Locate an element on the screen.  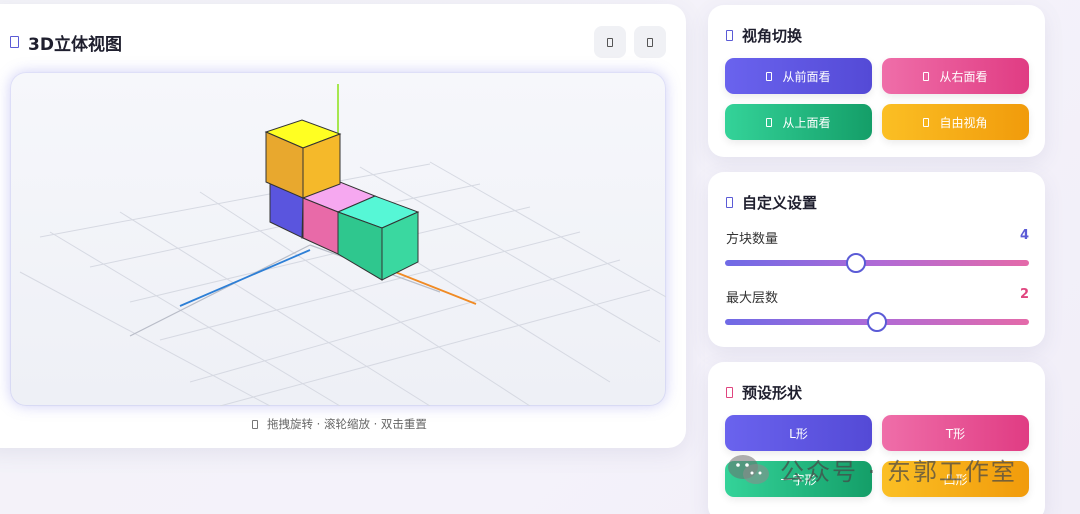
block-count-value: 4 is located at coordinates (1024, 235).